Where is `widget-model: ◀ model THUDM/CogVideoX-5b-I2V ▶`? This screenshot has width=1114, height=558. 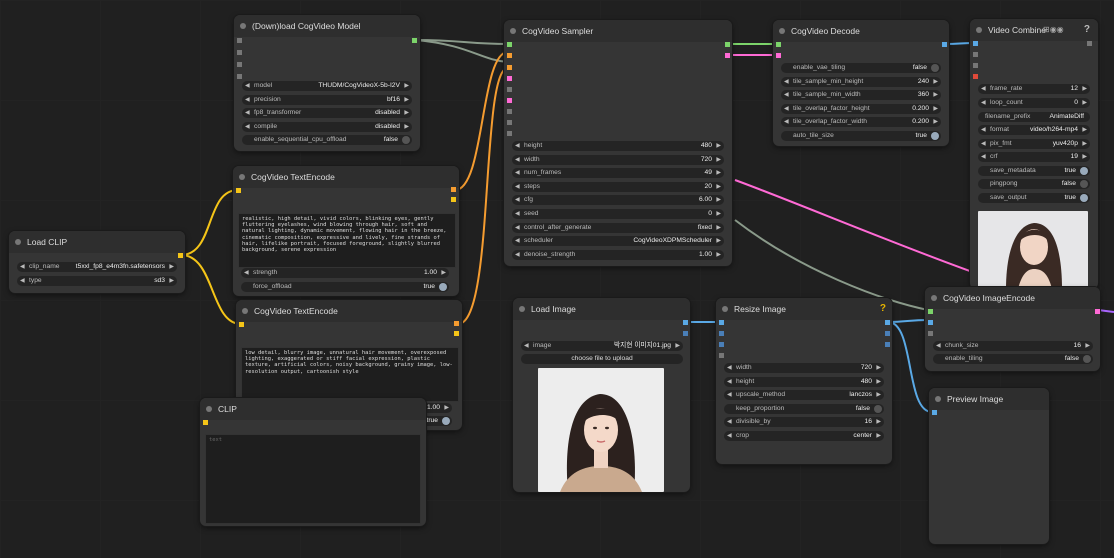
widget-model: ◀ model THUDM/CogVideoX-5b-I2V ▶ is located at coordinates (327, 86).